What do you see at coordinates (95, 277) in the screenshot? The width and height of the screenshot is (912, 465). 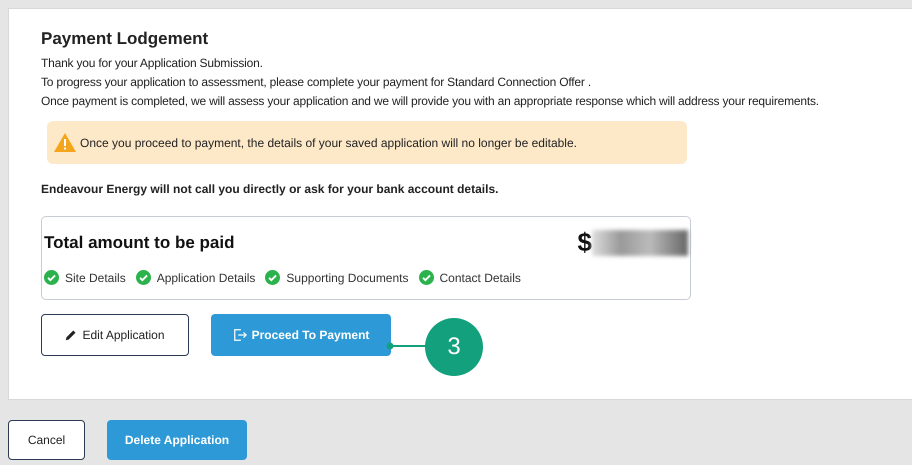 I see `step-label: Site Details` at bounding box center [95, 277].